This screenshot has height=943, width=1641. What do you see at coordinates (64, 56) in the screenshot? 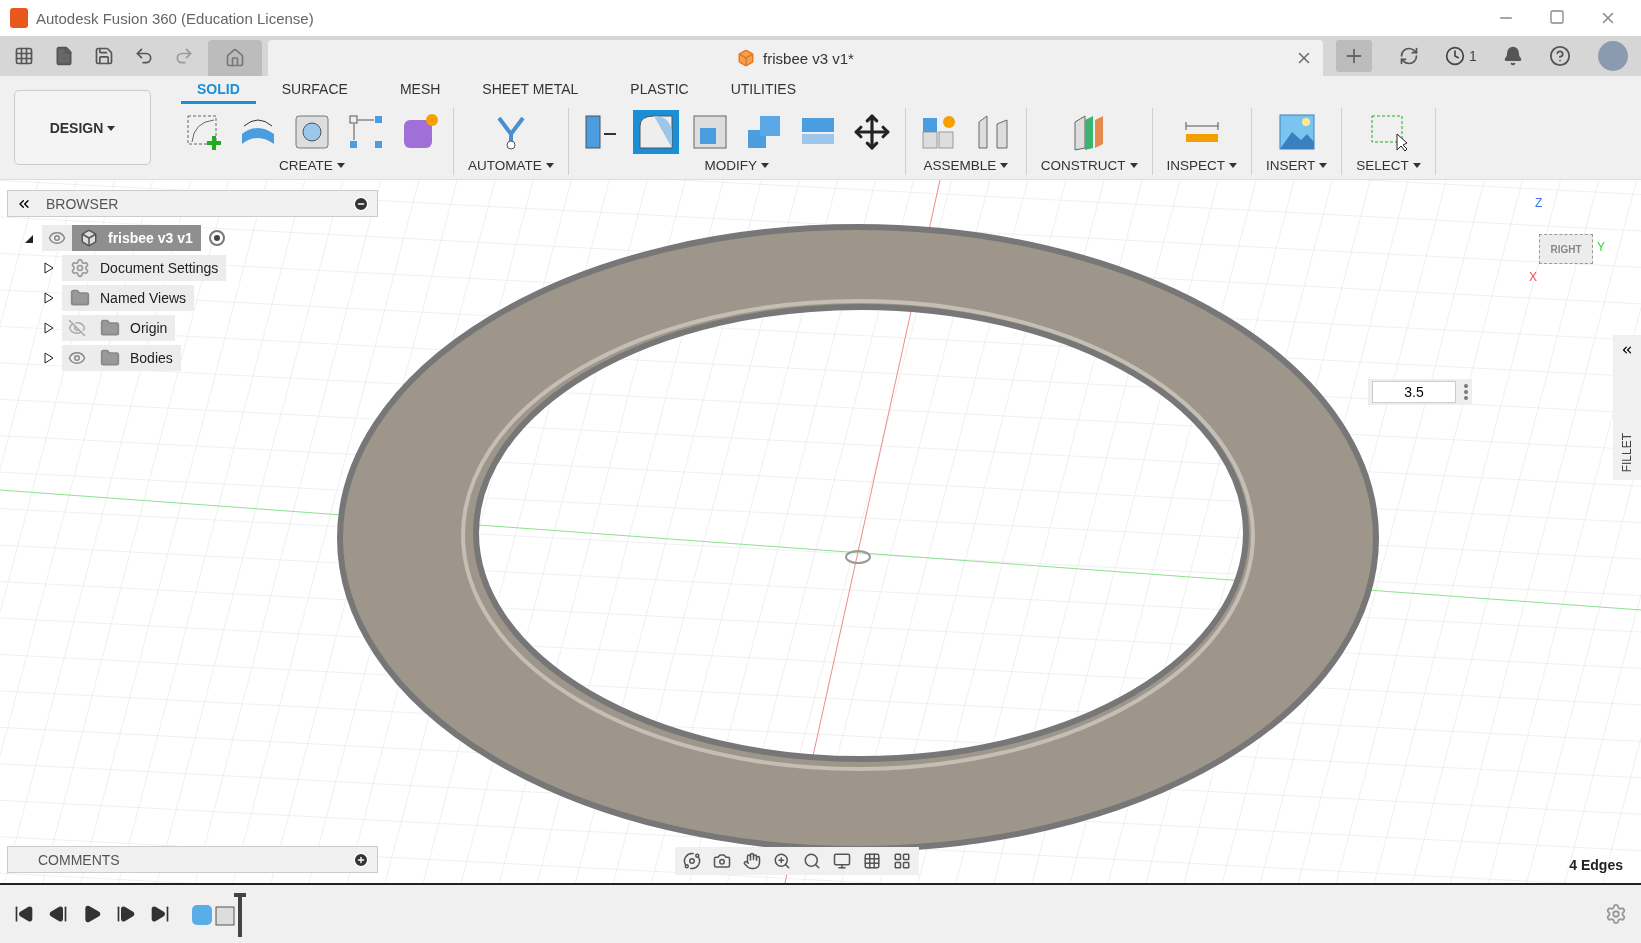
I see `file-icon` at bounding box center [64, 56].